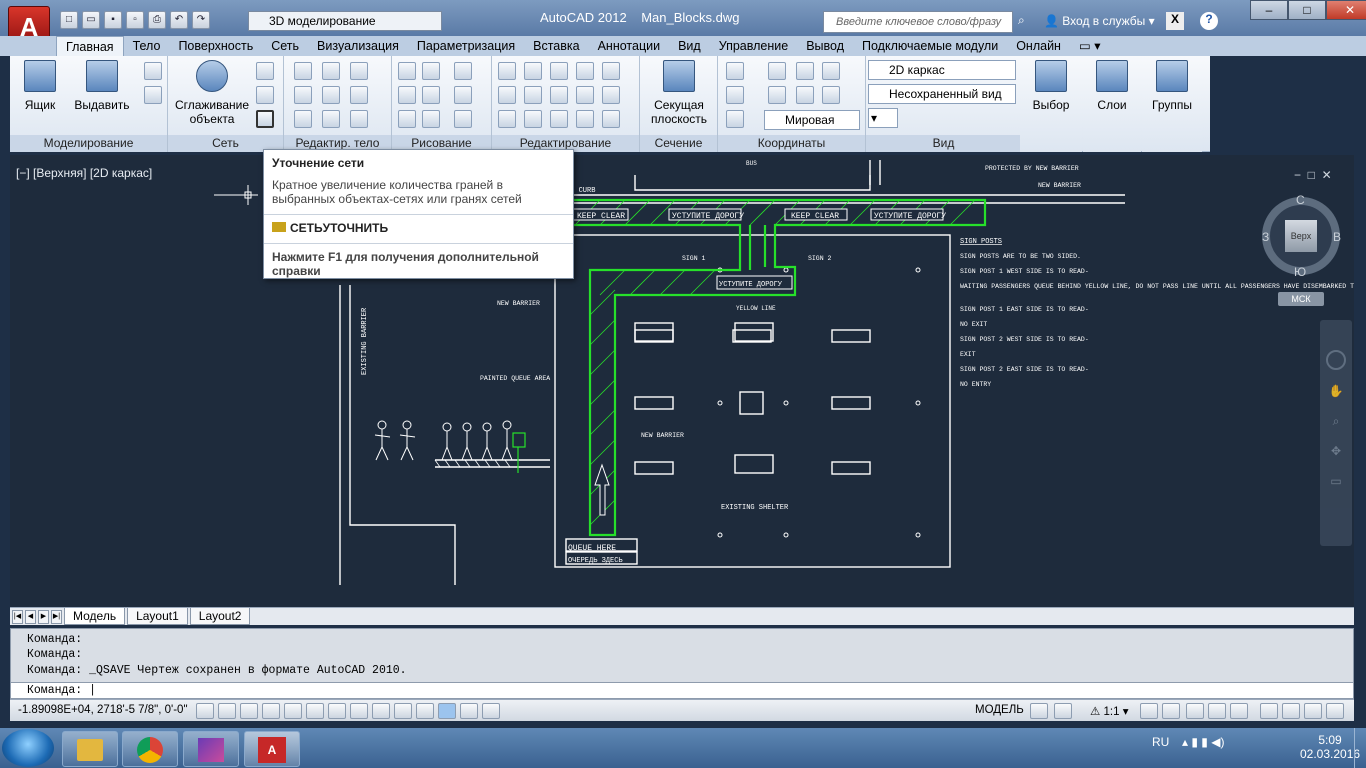 This screenshot has width=1366, height=768. Describe the element at coordinates (1301, 299) in the screenshot. I see `wcs-menu: МСК` at that location.